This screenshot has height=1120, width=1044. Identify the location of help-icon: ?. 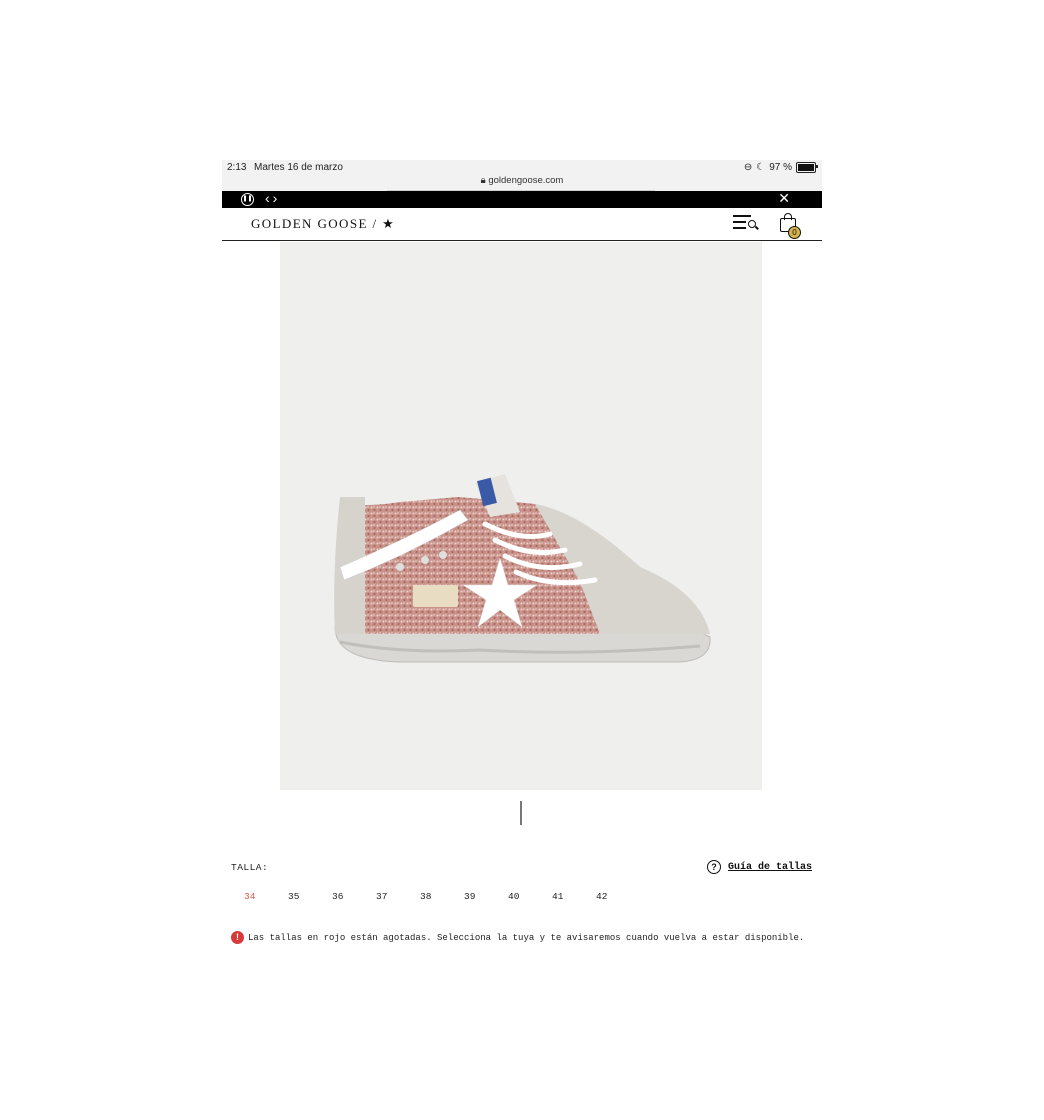
(713, 867).